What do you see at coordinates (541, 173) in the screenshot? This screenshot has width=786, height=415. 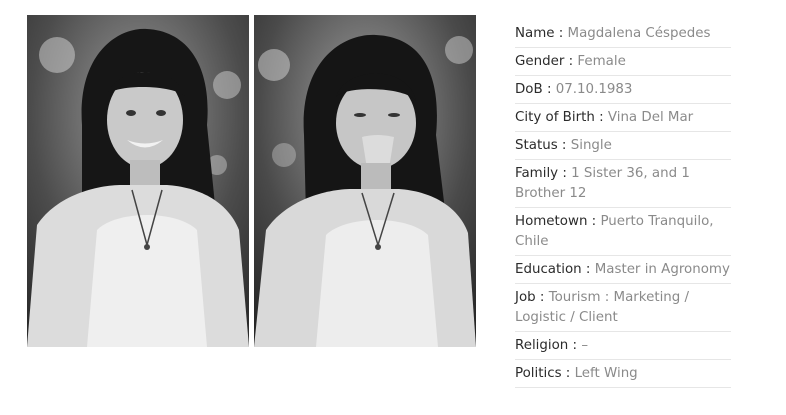 I see `field-label: Family :` at bounding box center [541, 173].